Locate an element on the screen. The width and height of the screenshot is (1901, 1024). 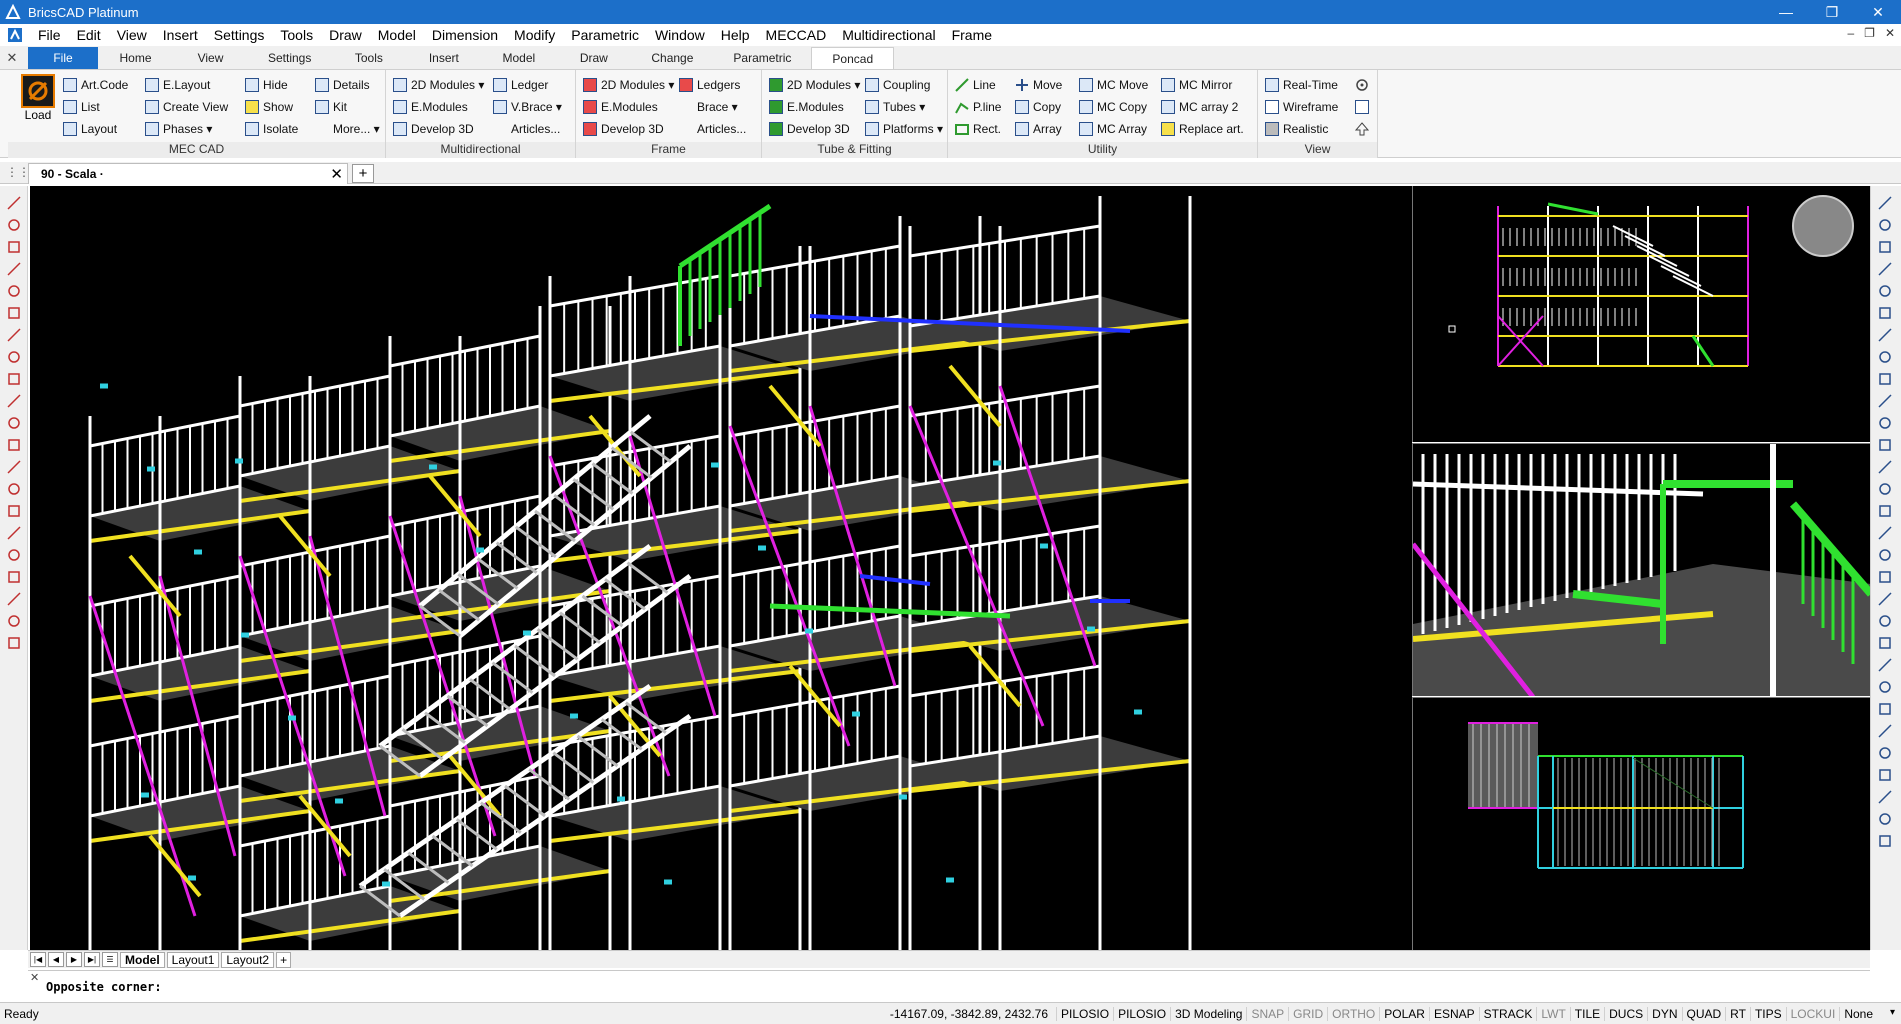
menu-parametric: Parametric is located at coordinates (605, 35).